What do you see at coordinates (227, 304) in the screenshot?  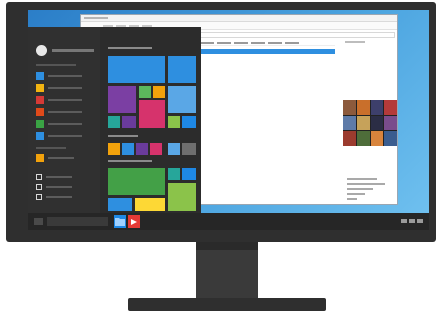 I see `monitor-stand-base` at bounding box center [227, 304].